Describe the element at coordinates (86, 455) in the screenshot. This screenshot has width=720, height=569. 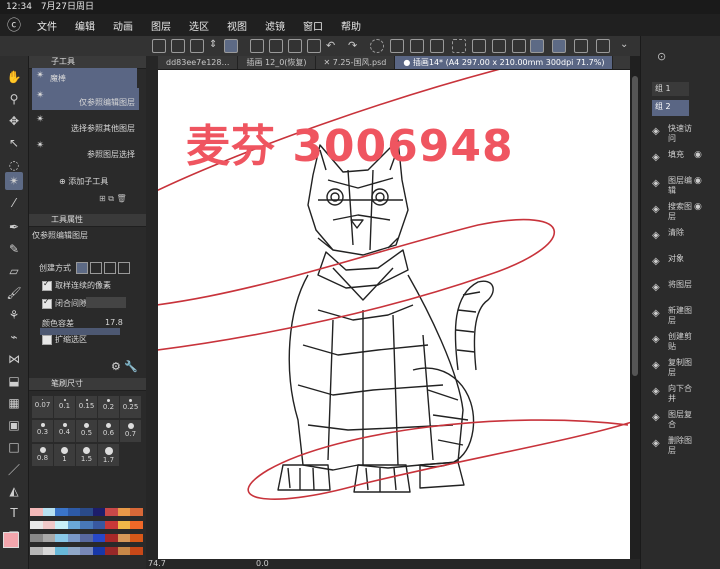
I see `brush-size-cell: 1.5` at that location.